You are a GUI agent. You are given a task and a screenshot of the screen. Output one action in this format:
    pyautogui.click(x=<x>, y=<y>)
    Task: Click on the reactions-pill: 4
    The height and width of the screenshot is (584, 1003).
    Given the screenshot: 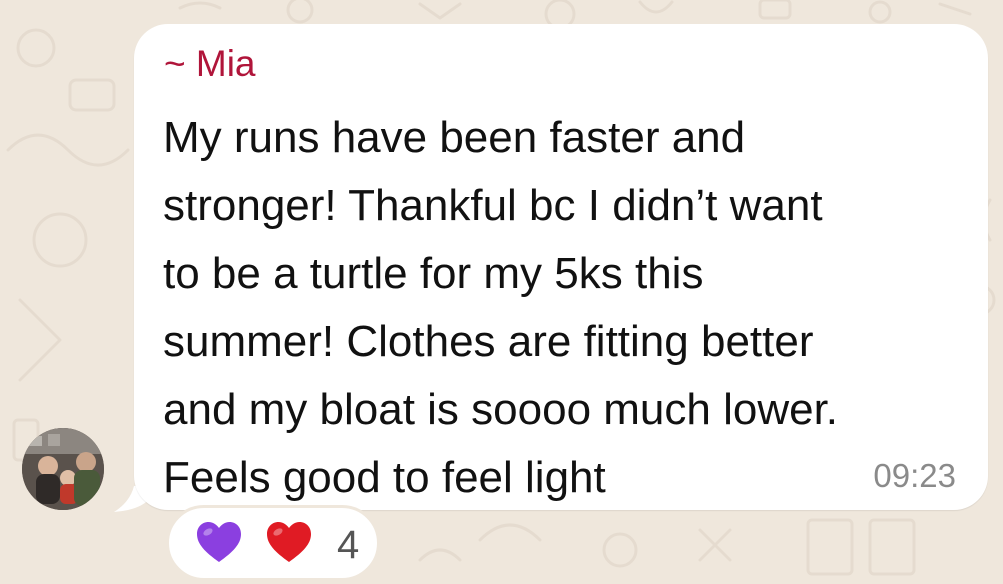 What is the action you would take?
    pyautogui.click(x=273, y=543)
    